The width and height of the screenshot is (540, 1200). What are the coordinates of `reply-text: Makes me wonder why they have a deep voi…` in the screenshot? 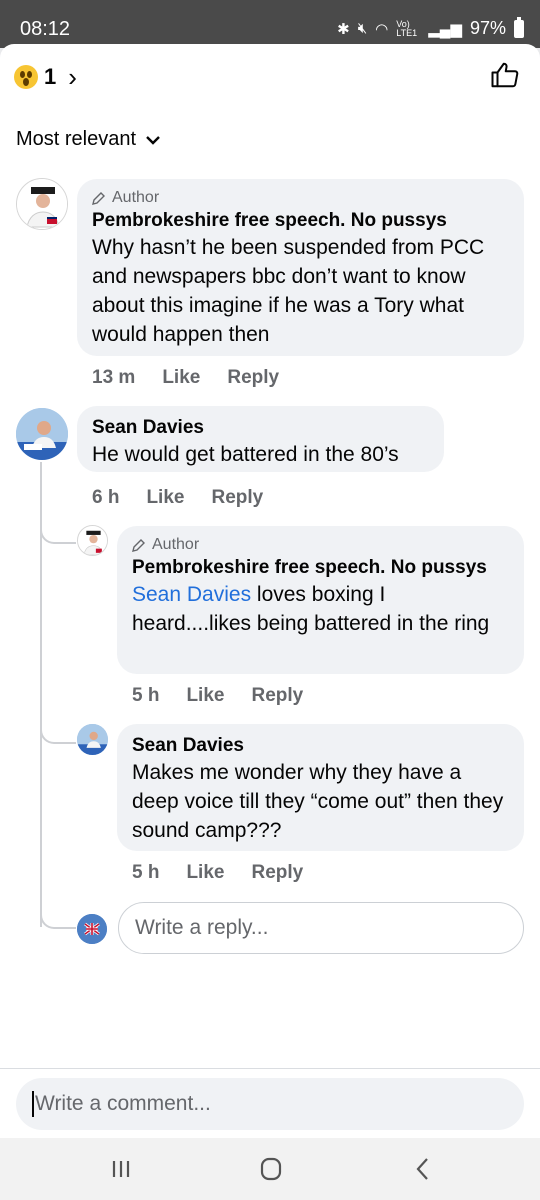 It's located at (318, 801).